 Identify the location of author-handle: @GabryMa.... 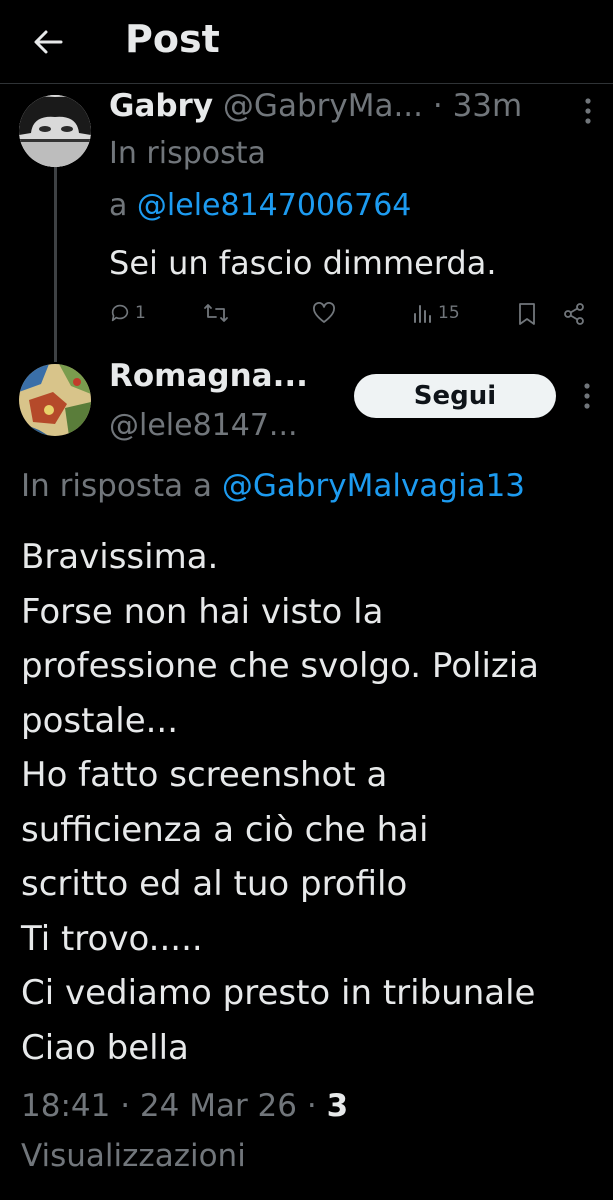
(323, 106).